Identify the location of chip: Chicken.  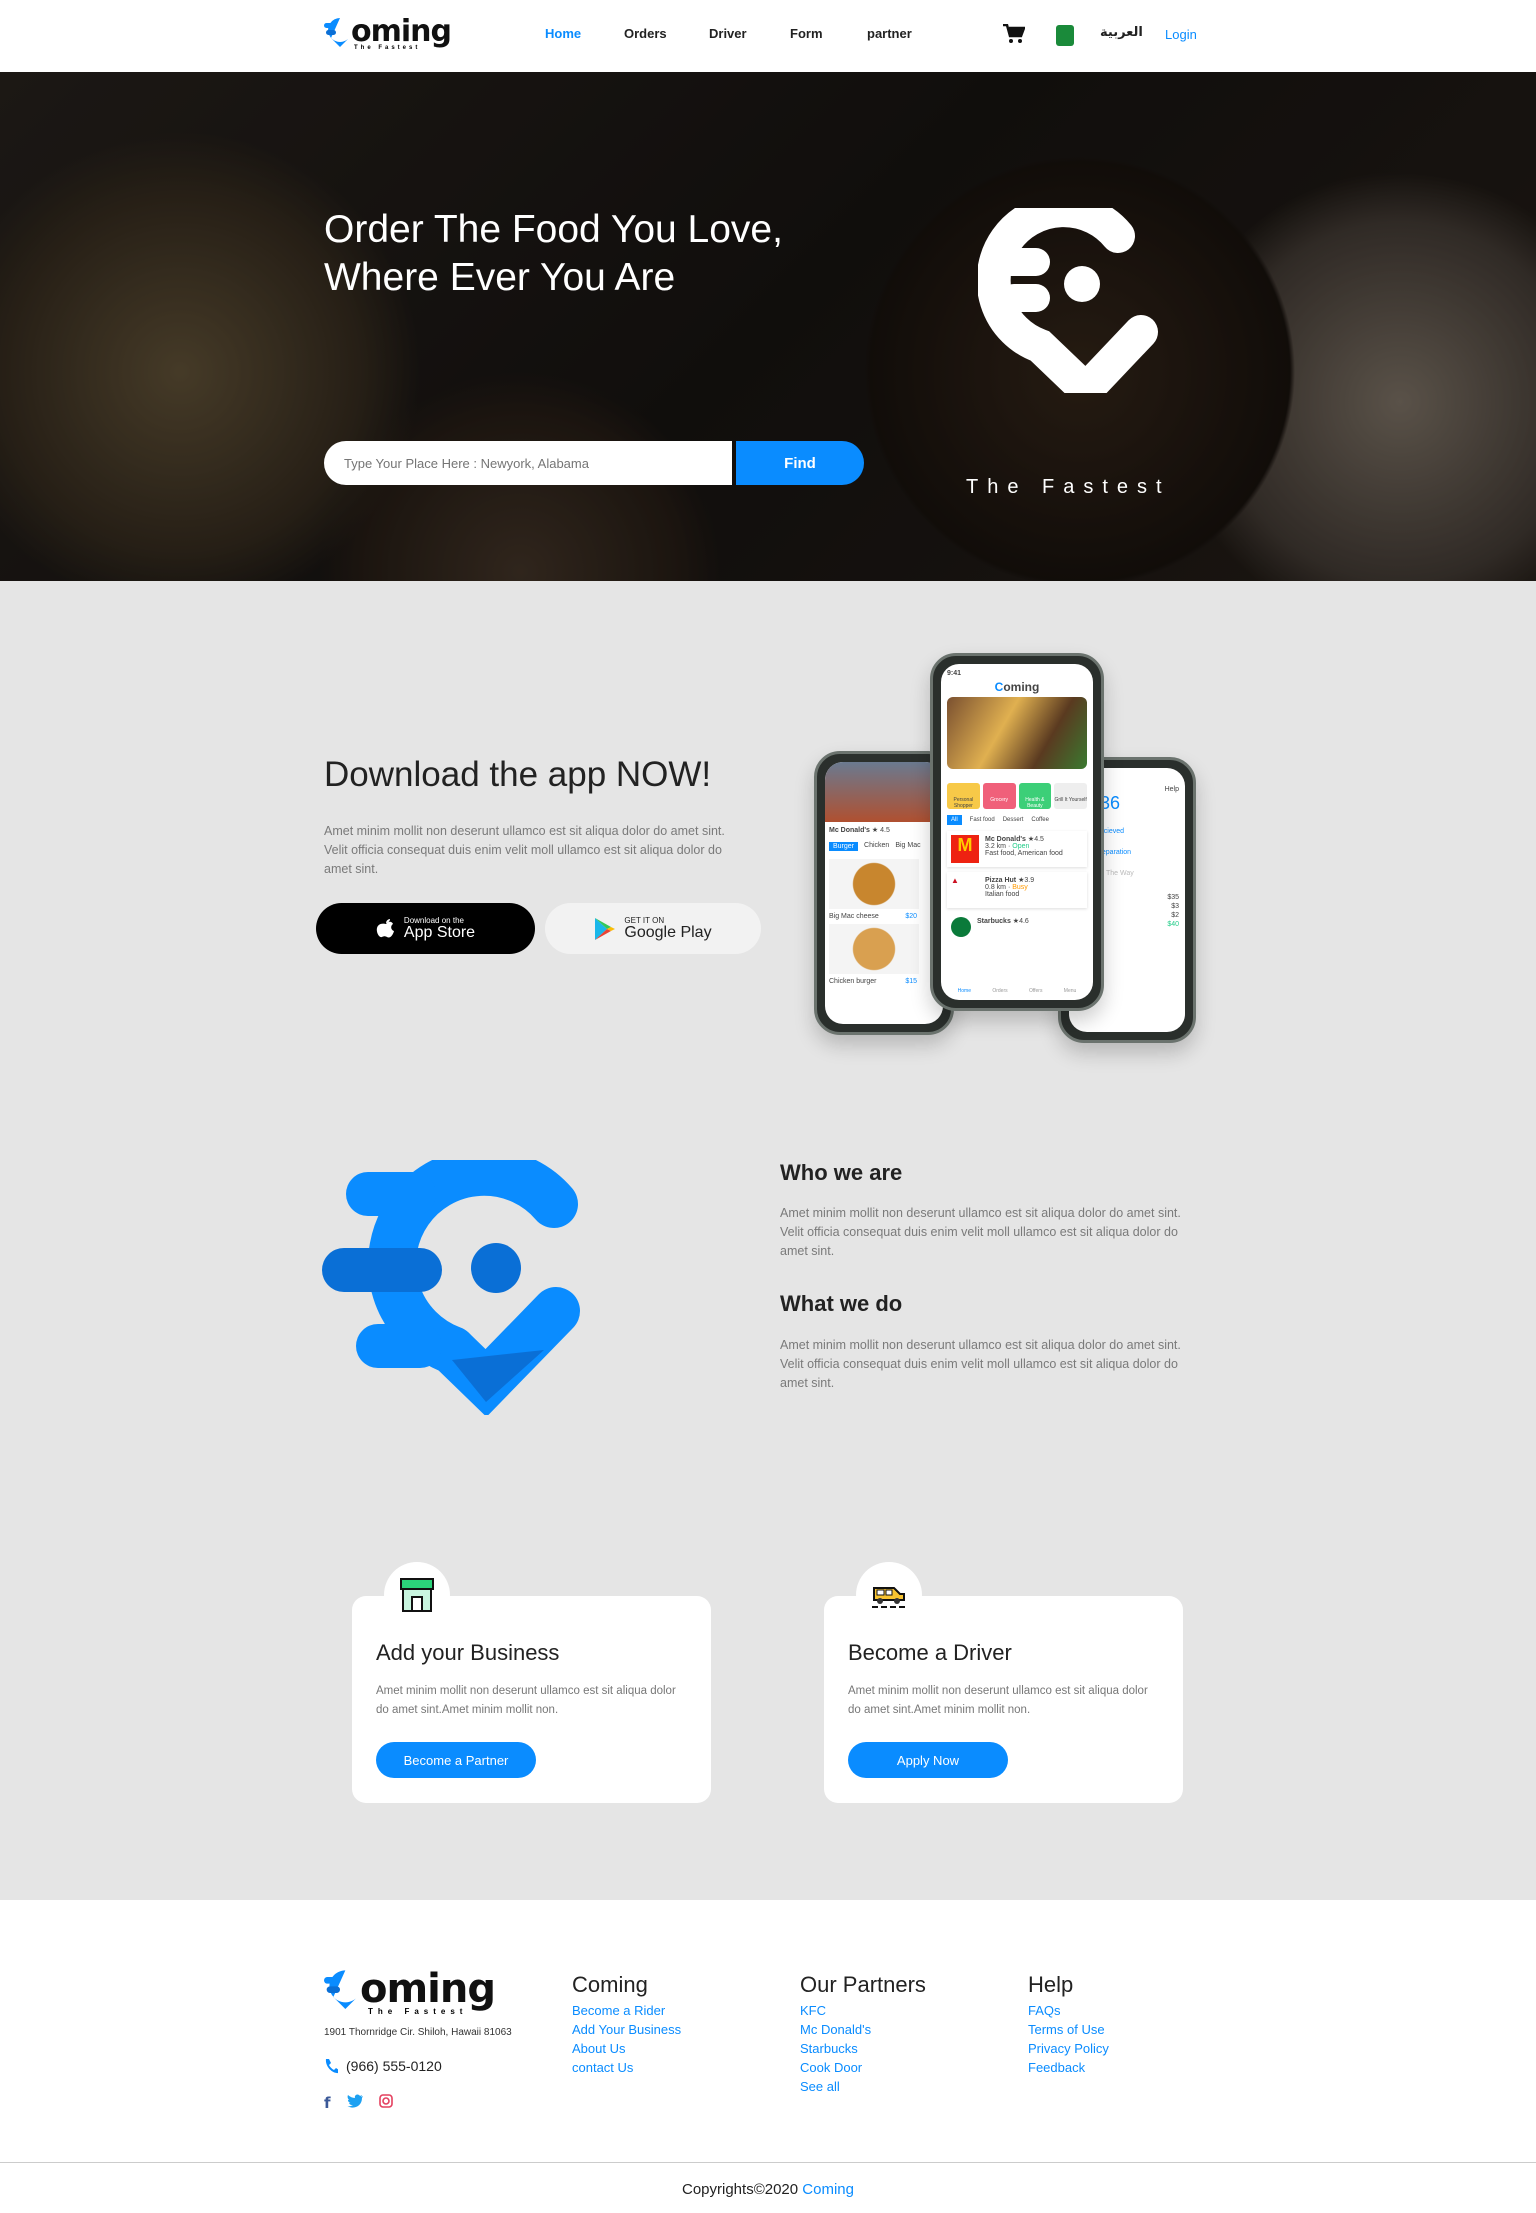
(877, 845).